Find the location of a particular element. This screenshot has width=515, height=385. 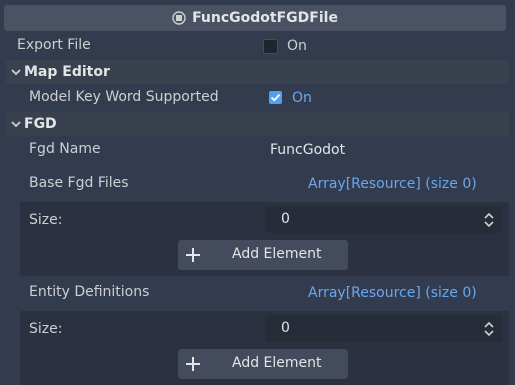

base-fgd-files-size-stepper: 0 is located at coordinates (383, 219).